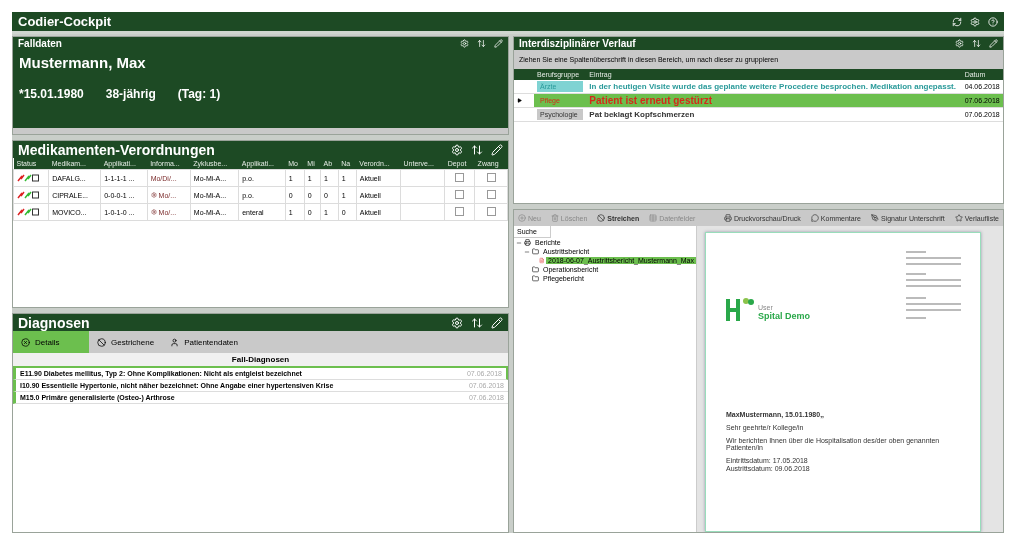  Describe the element at coordinates (541, 260) in the screenshot. I see `file-icon` at that location.